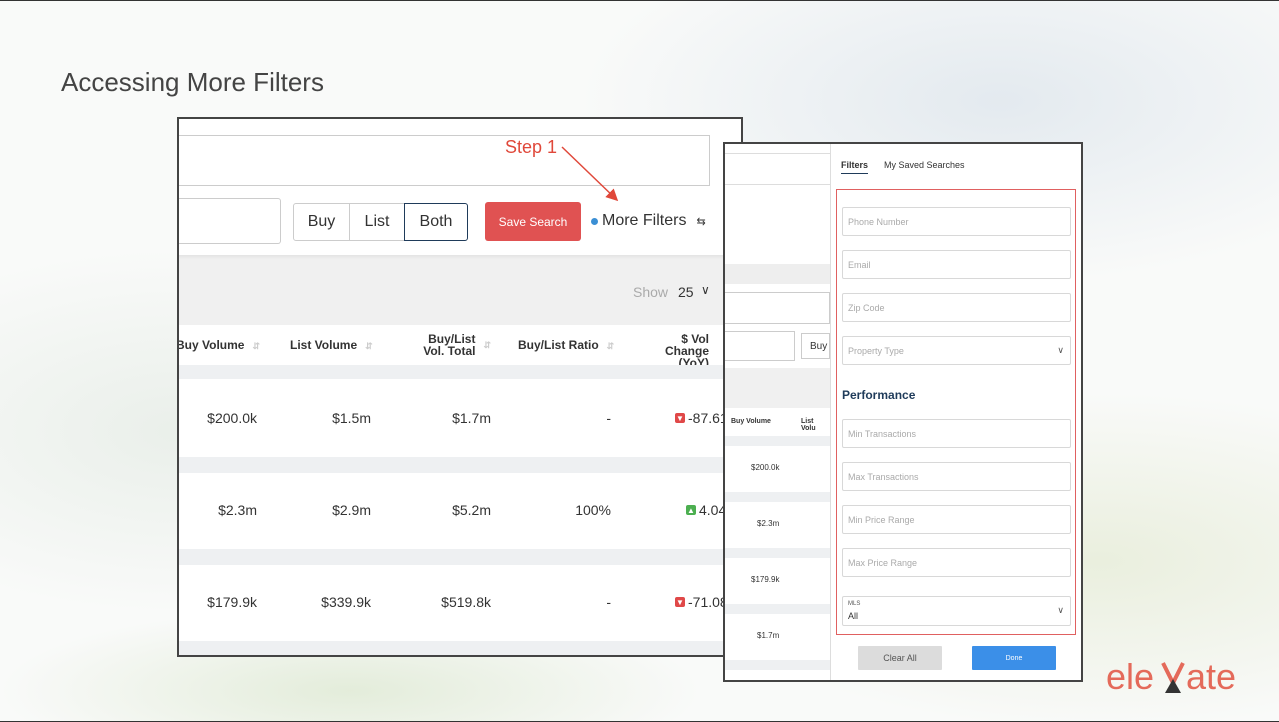 Image resolution: width=1279 pixels, height=722 pixels. Describe the element at coordinates (346, 602) in the screenshot. I see `cell-list-volume: $339.9k` at that location.